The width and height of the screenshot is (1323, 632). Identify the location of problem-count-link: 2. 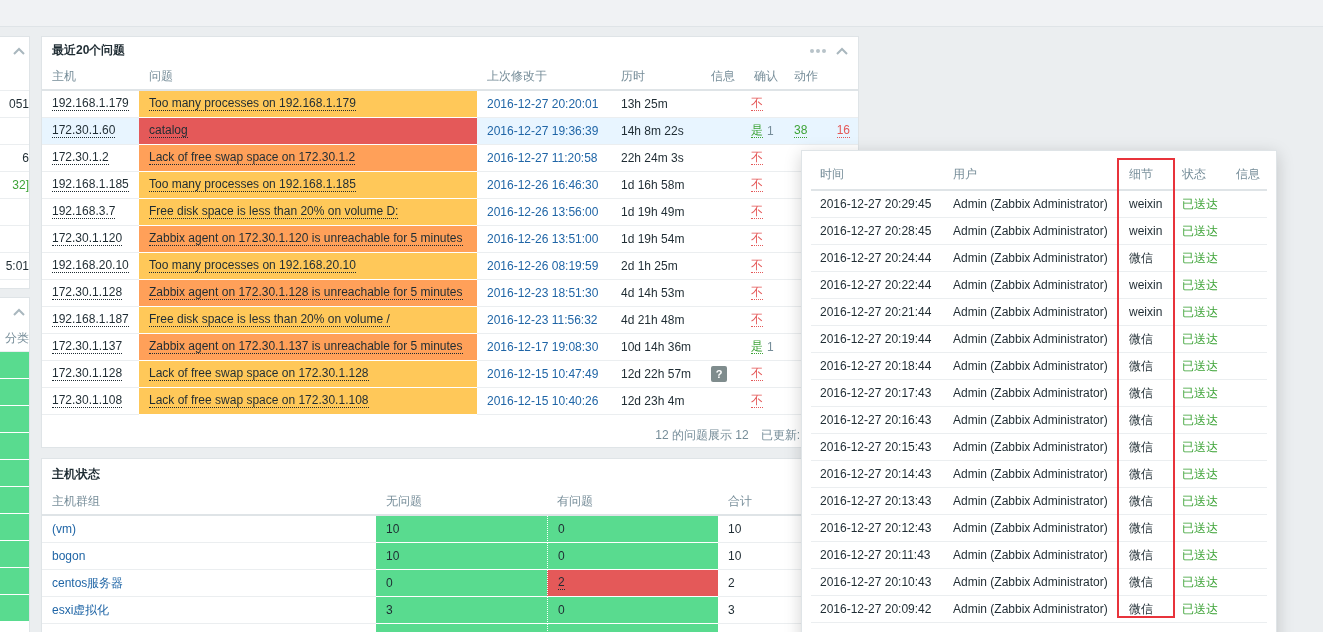
(561, 583).